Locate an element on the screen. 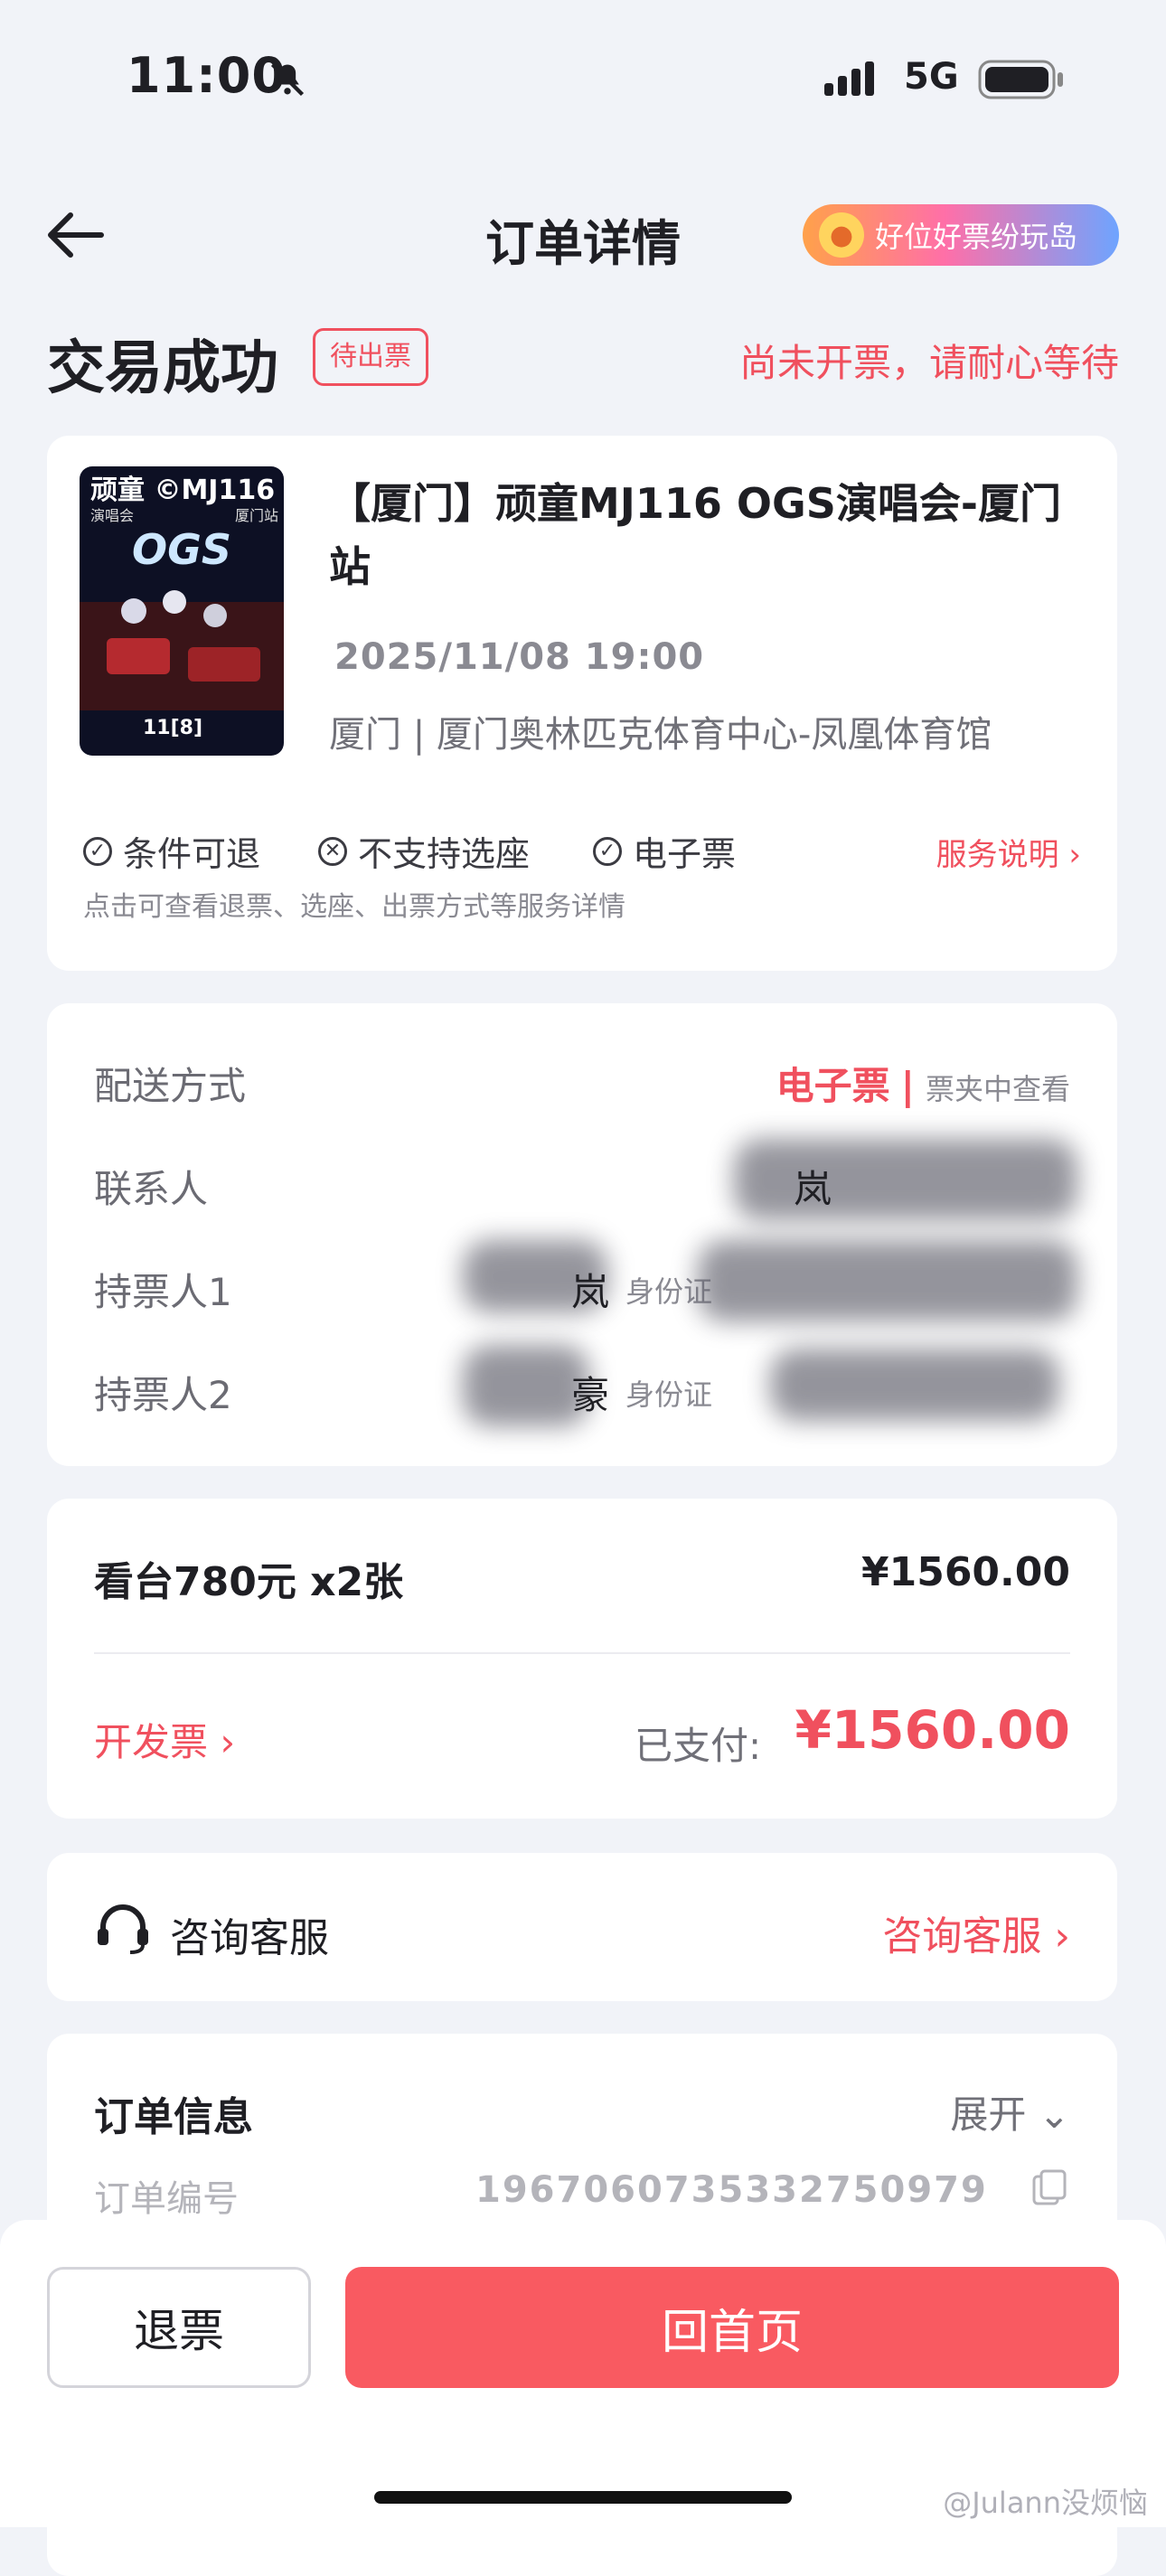  order-number: 1967060735332750979 is located at coordinates (732, 2190).